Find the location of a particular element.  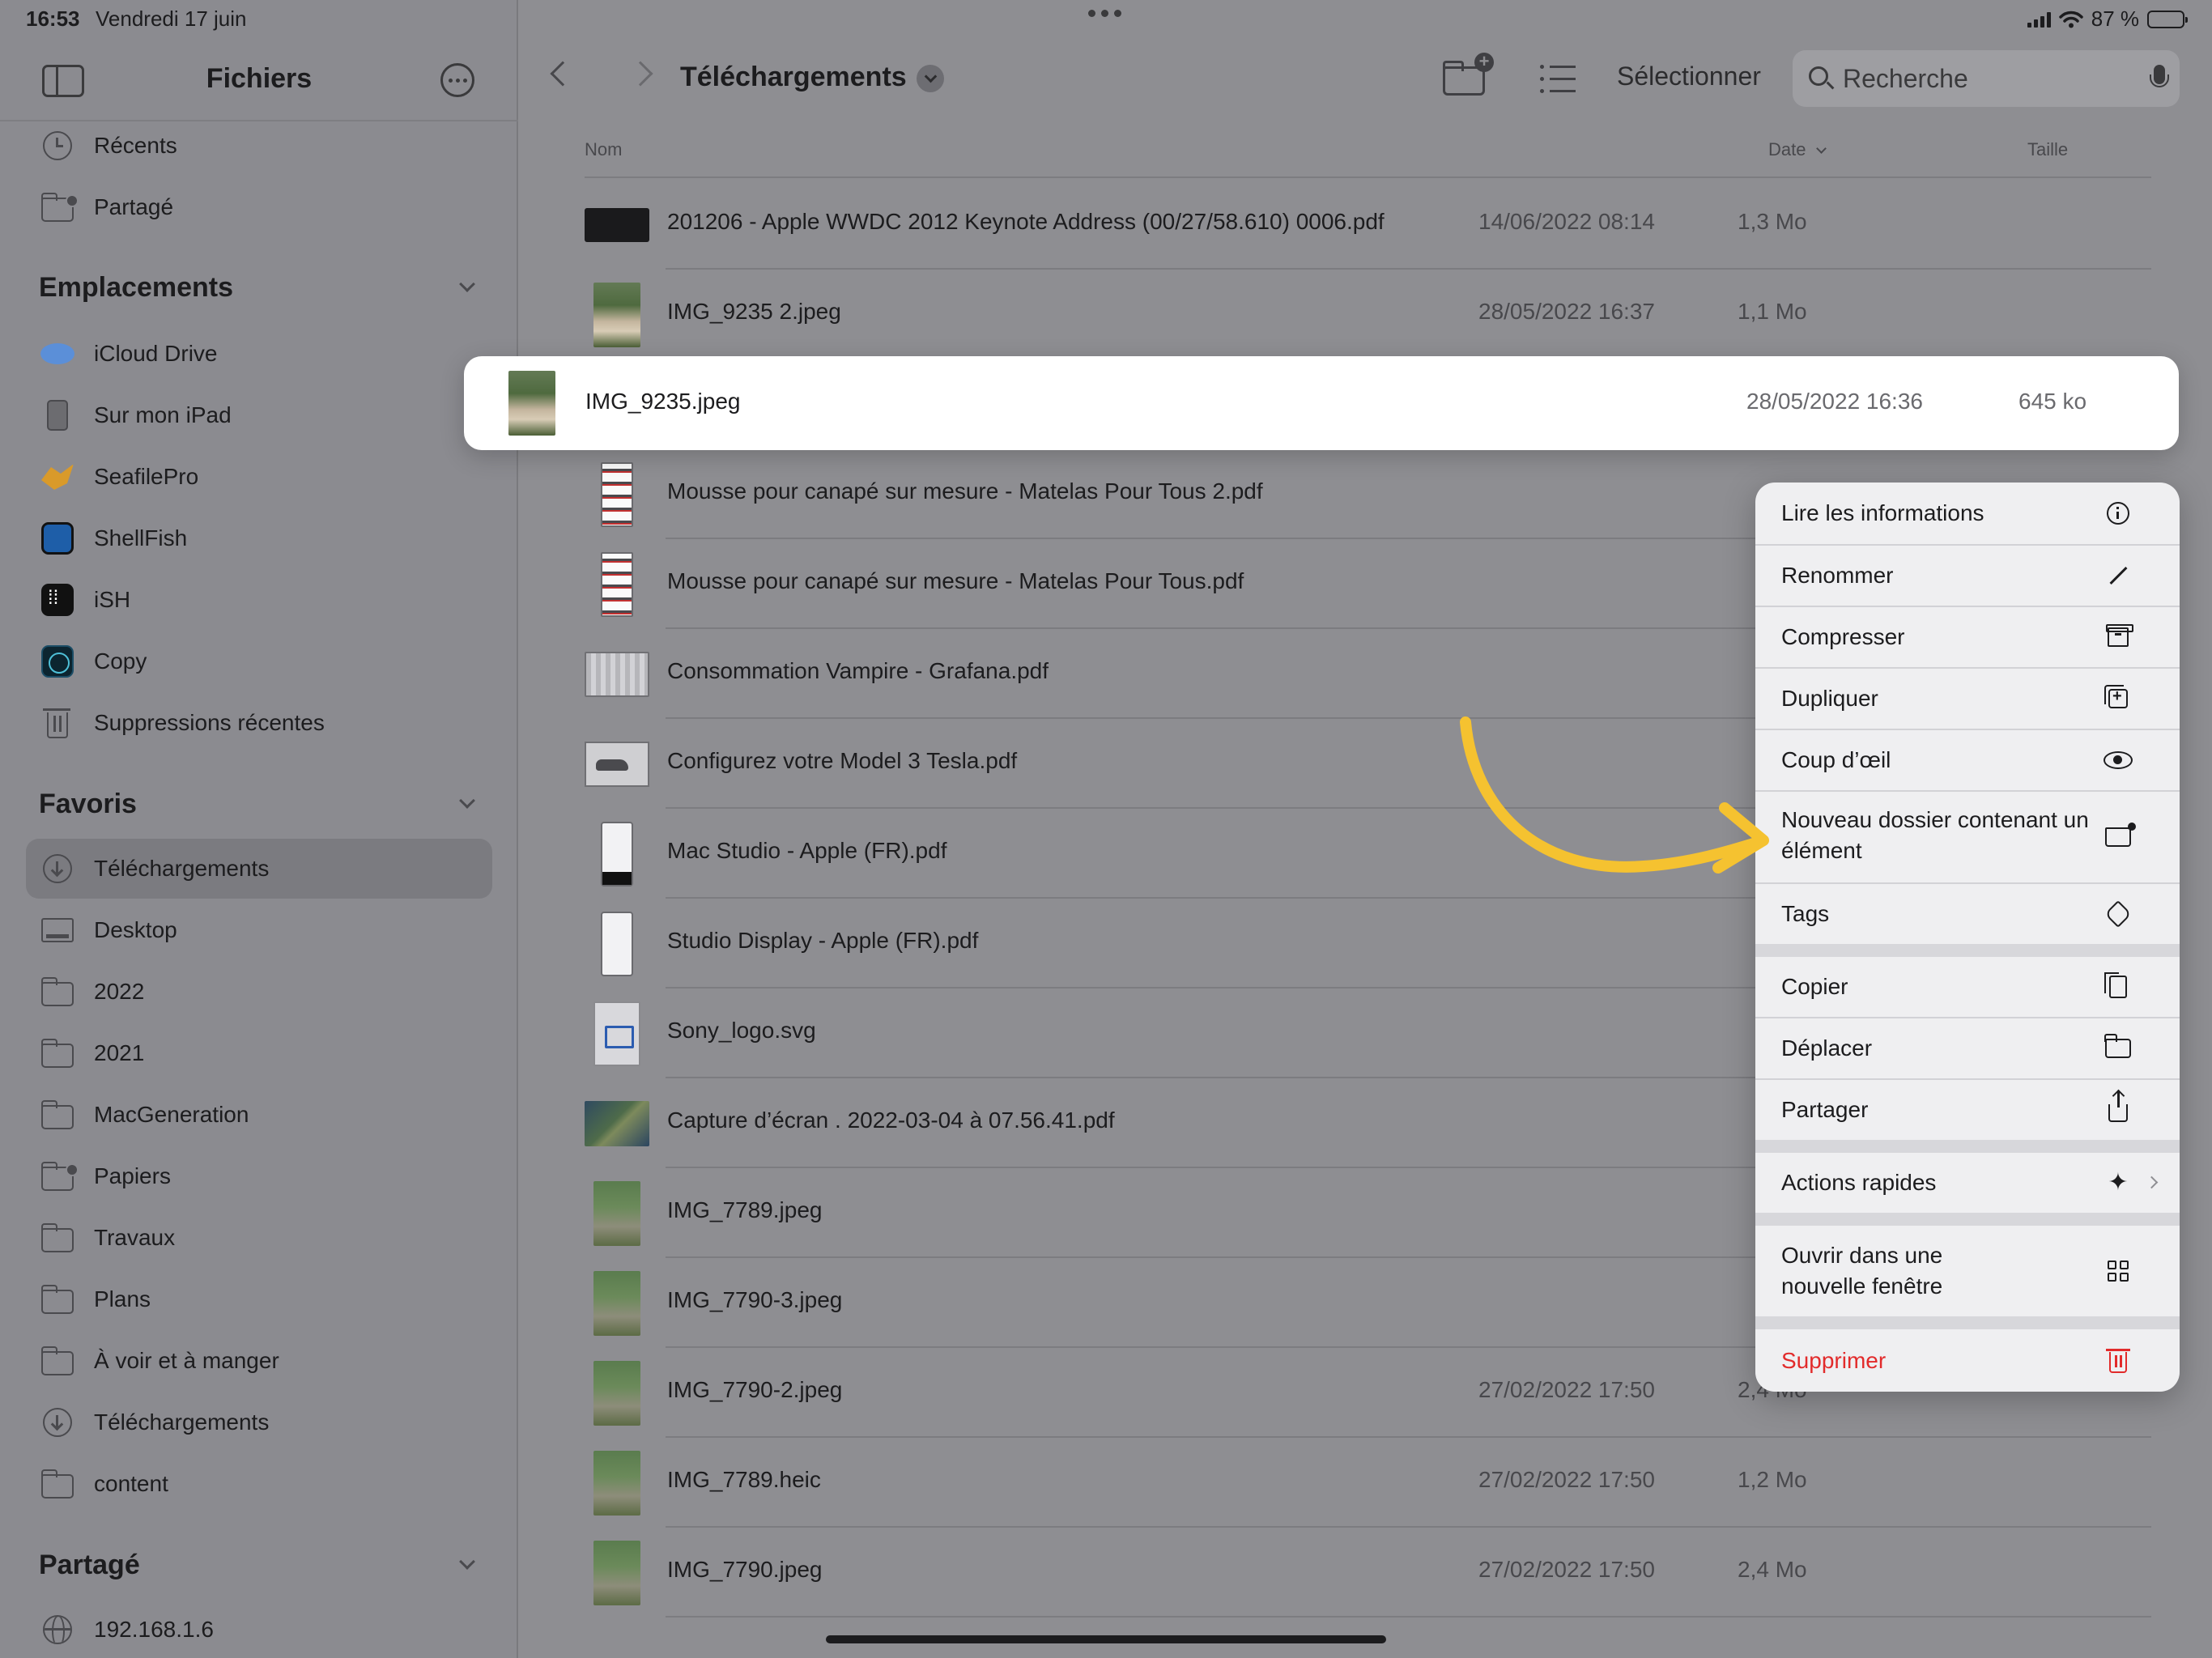

back-chevron-icon is located at coordinates (563, 74).